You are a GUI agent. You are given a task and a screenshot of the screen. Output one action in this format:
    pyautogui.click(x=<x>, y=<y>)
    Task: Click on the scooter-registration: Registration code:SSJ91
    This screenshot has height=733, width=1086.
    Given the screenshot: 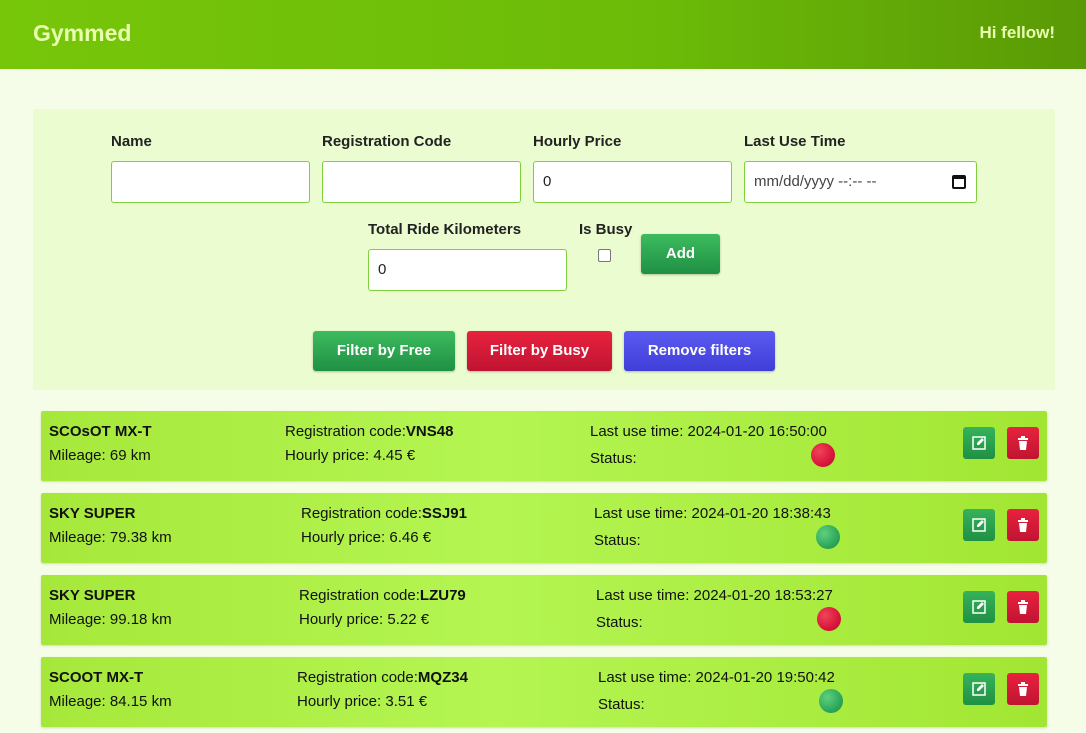 What is the action you would take?
    pyautogui.click(x=384, y=513)
    